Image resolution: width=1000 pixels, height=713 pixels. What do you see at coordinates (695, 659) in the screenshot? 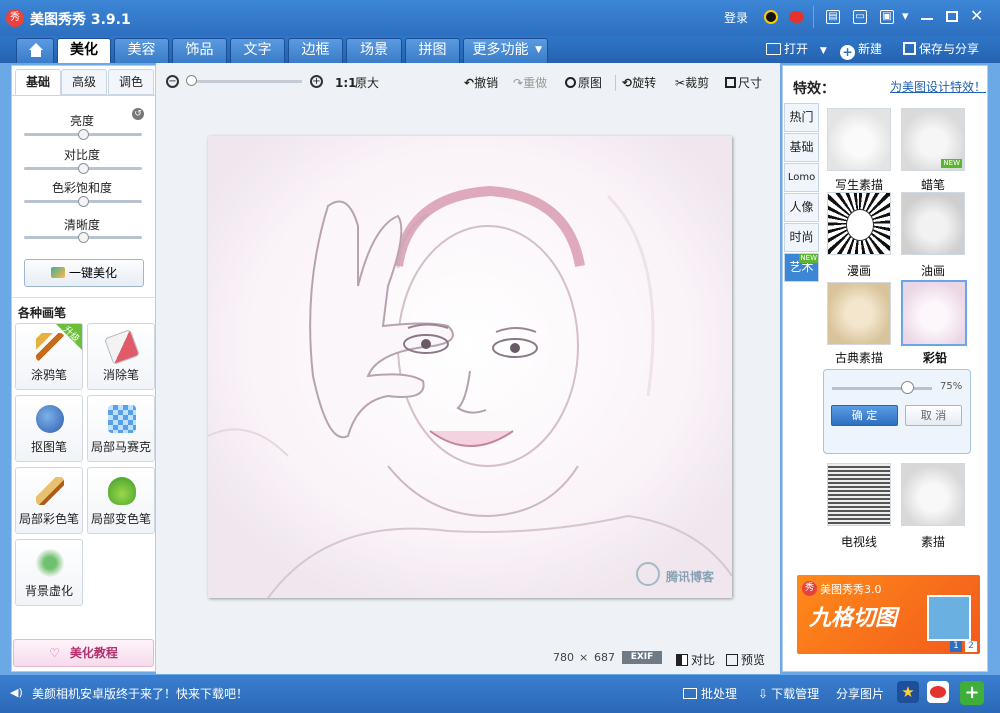
I see `compare-button: 对比` at bounding box center [695, 659].